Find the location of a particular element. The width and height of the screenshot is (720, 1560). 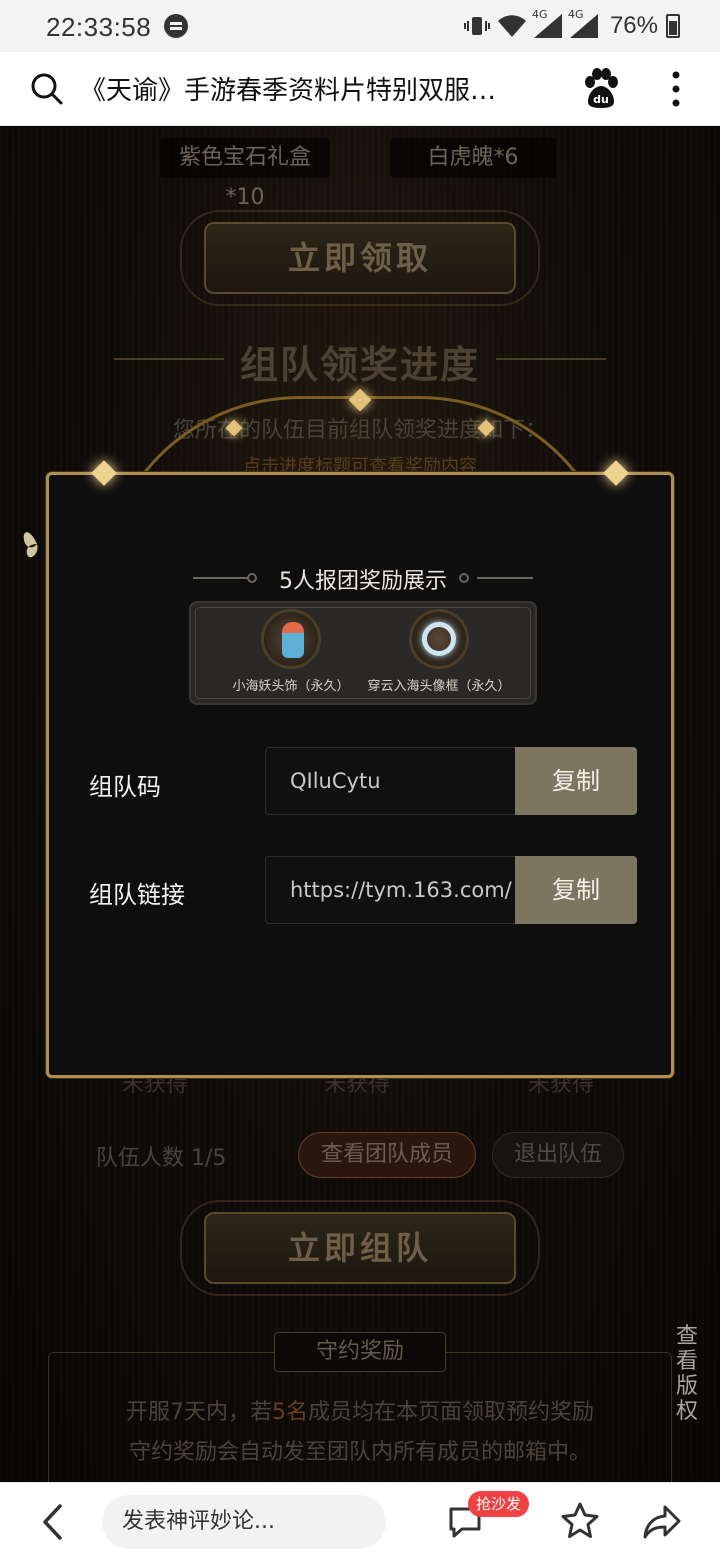

reward-showcase: 小海妖头饰（永久） 穿云入海头像框（永久） is located at coordinates (363, 653).